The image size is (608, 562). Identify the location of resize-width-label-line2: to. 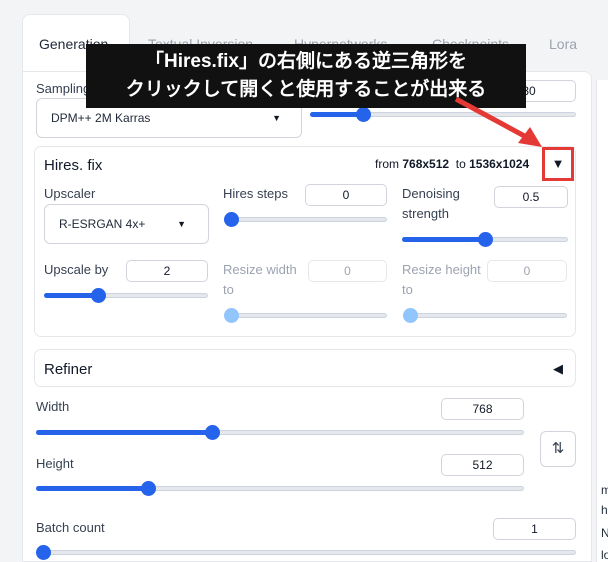
(228, 289).